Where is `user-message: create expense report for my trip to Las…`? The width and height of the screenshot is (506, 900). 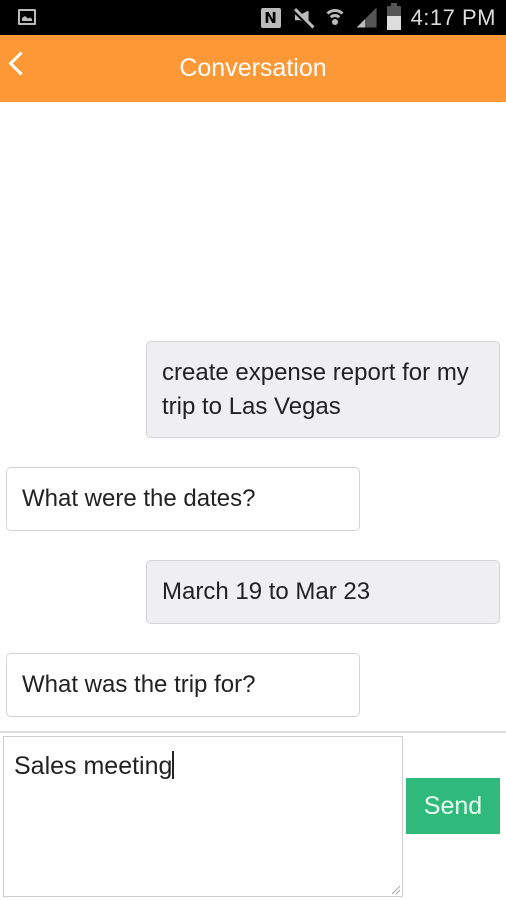 user-message: create expense report for my trip to Las… is located at coordinates (323, 389).